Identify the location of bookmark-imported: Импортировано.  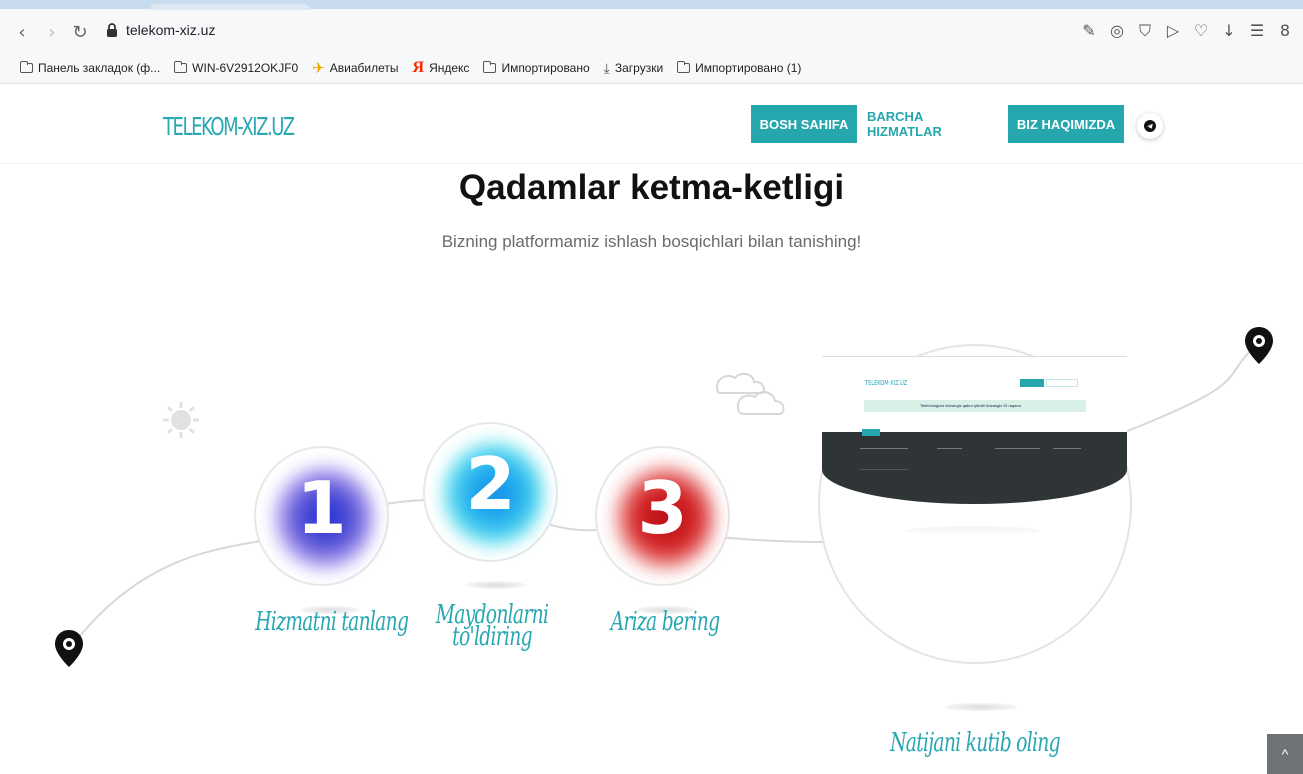
(536, 68).